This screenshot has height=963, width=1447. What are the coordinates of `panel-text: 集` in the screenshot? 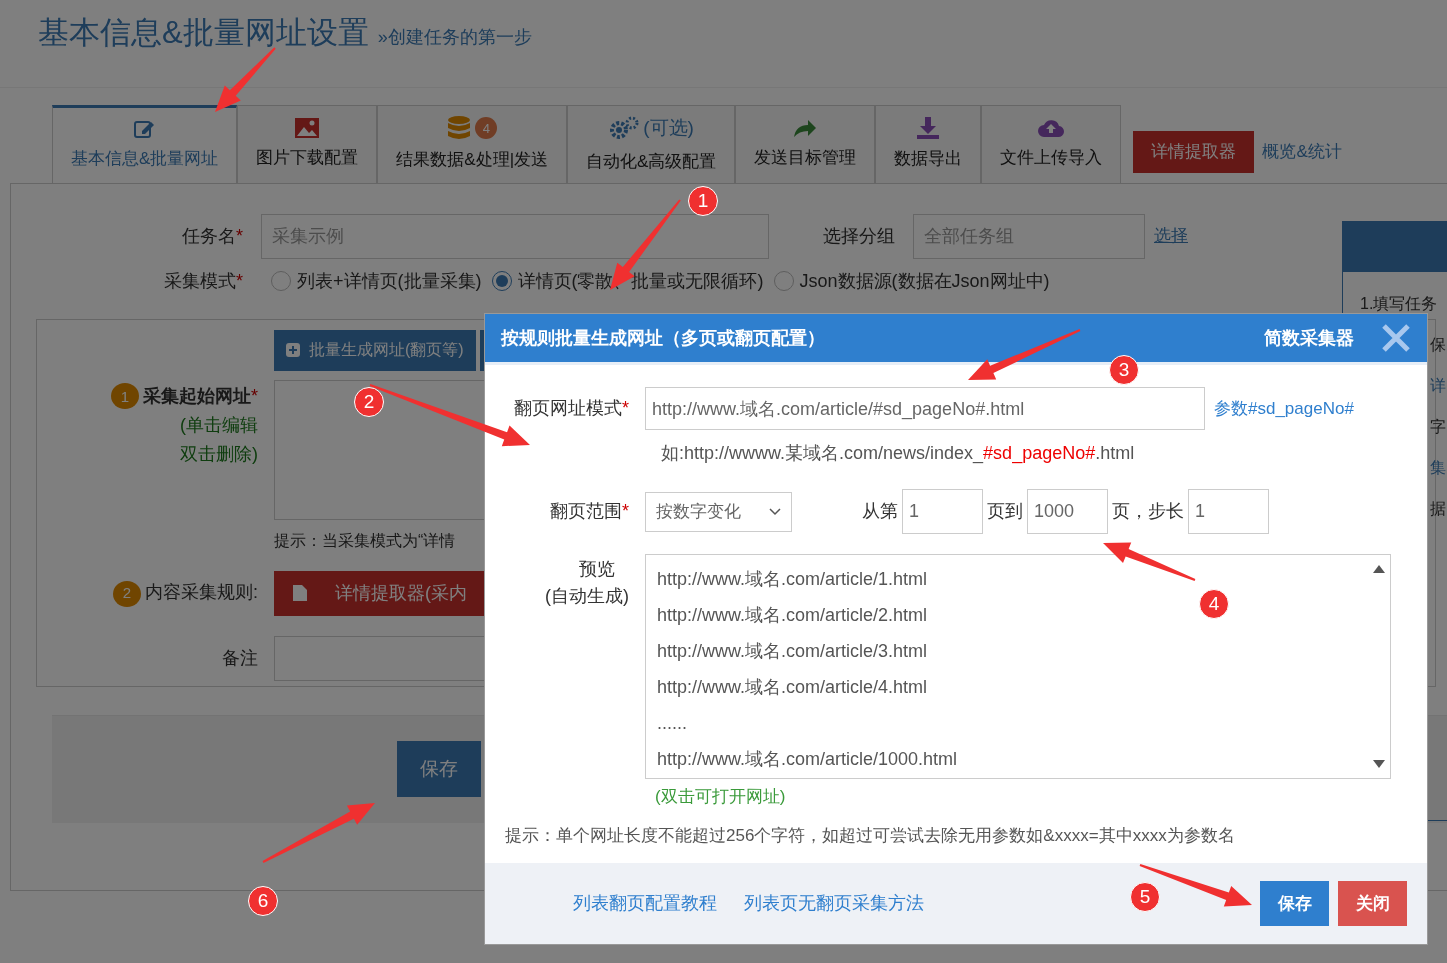 It's located at (1438, 467).